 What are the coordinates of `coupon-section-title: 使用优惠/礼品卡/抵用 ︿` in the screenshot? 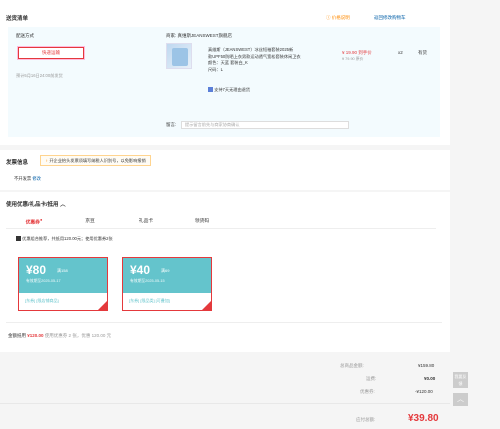 It's located at (36, 204).